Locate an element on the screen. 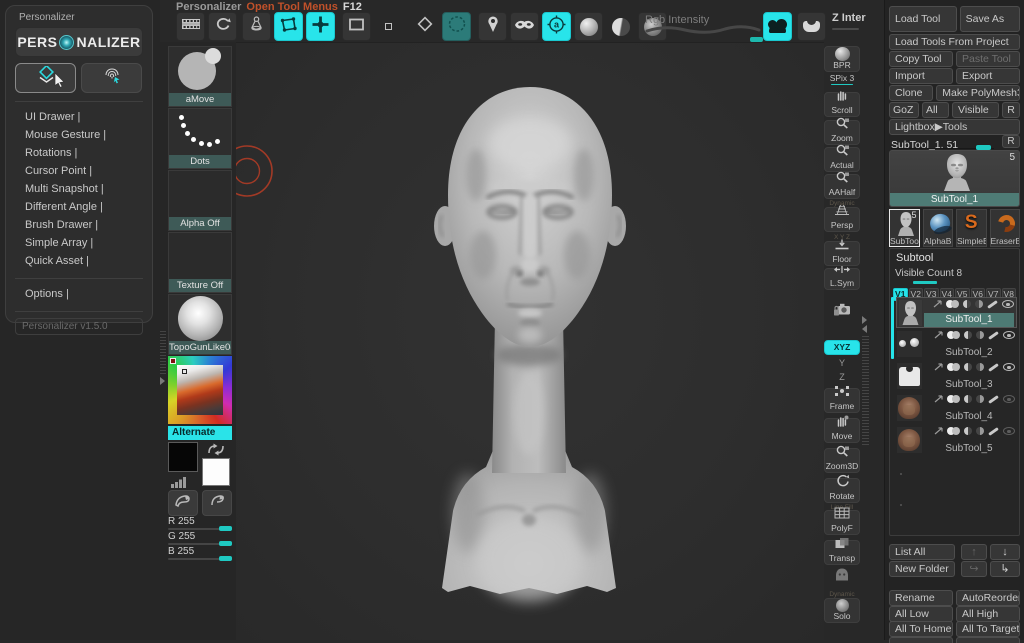 The width and height of the screenshot is (1024, 643). ui-drawer-mode-button is located at coordinates (45, 78).